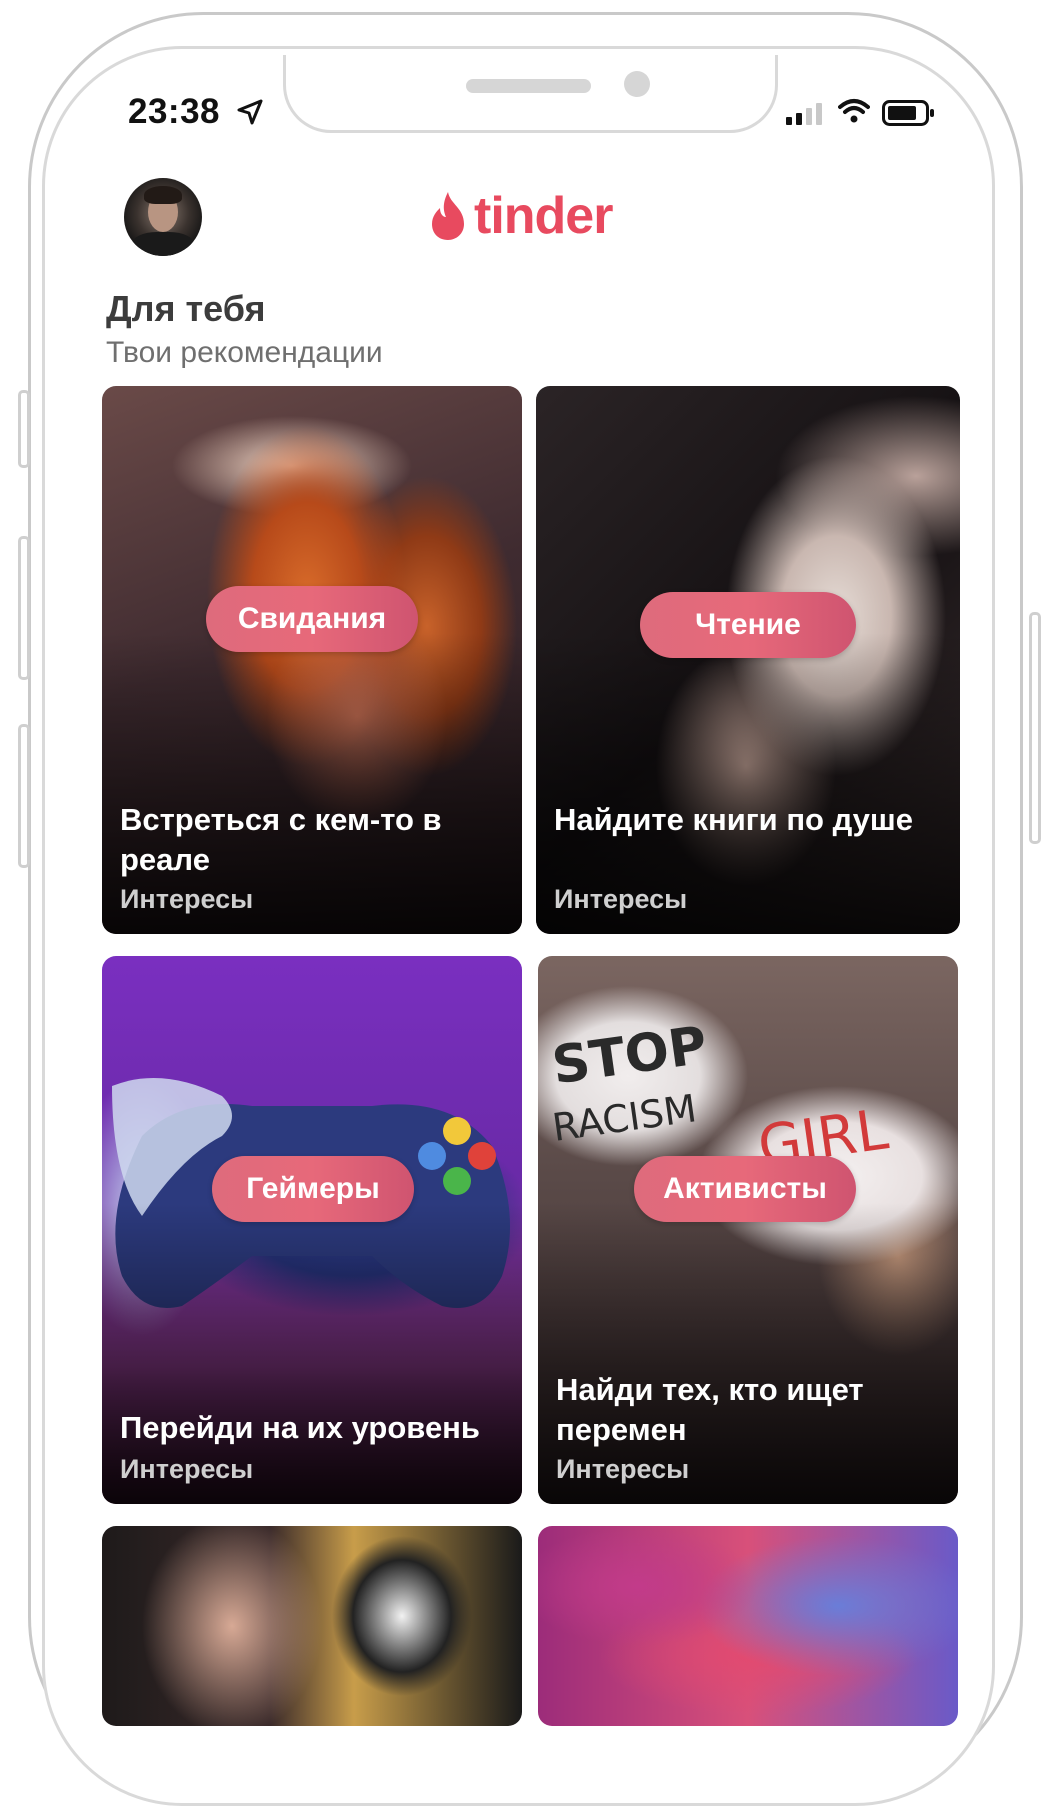  I want to click on card-title: Найди тех, кто ищет перемен, so click(710, 1409).